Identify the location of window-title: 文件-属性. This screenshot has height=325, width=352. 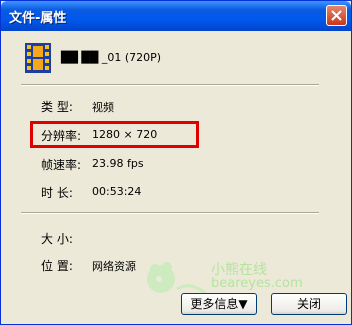
(38, 18).